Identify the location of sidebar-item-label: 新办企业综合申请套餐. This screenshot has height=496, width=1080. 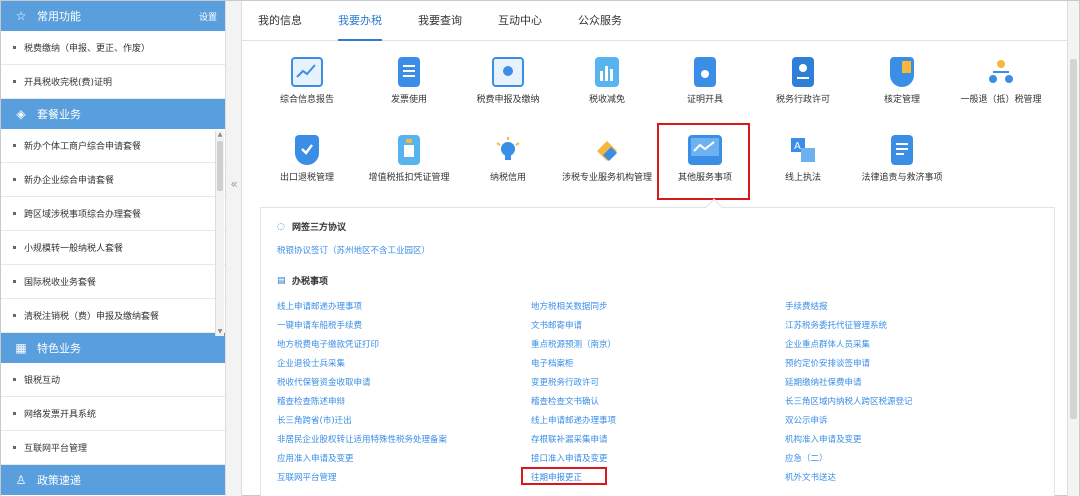
(69, 181).